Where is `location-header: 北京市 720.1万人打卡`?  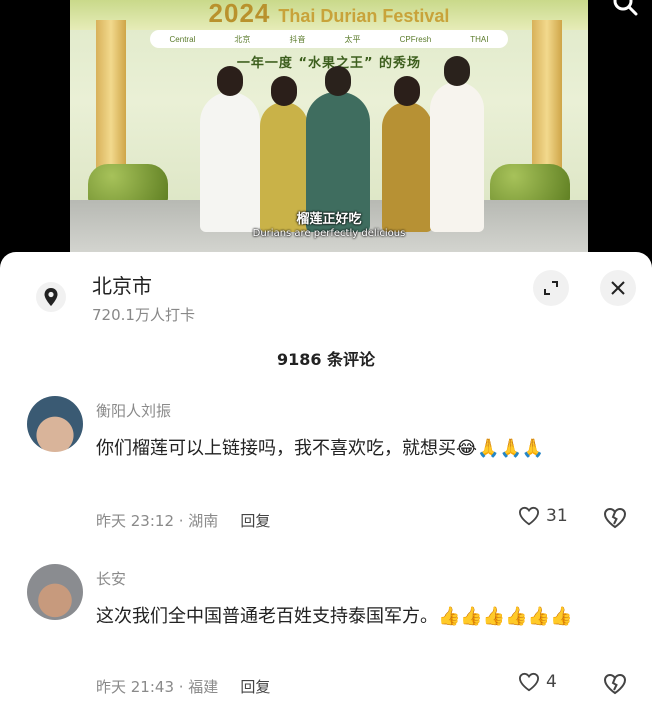 location-header: 北京市 720.1万人打卡 is located at coordinates (326, 292).